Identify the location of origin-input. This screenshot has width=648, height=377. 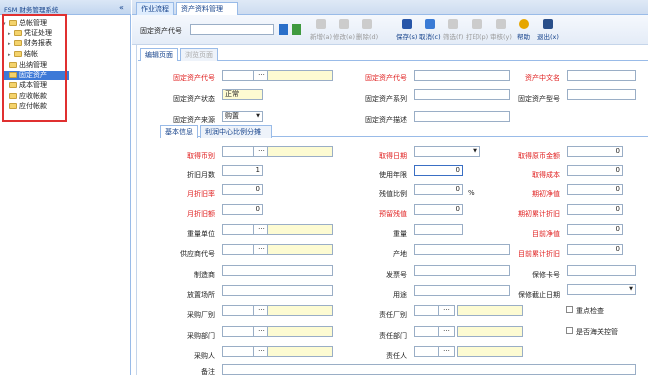
(462, 249).